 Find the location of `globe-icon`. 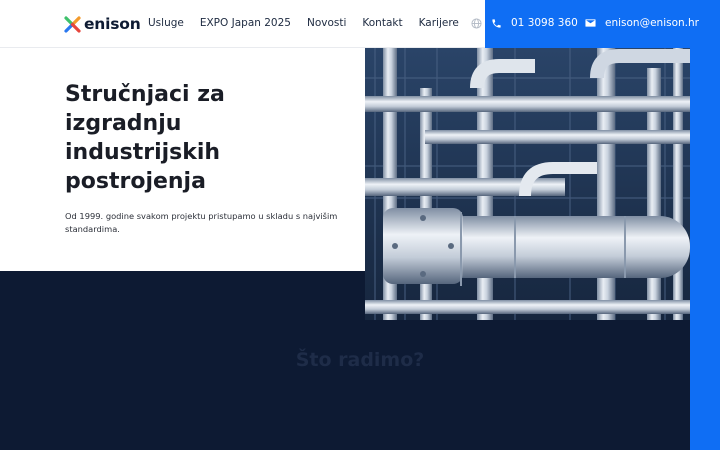

globe-icon is located at coordinates (476, 23).